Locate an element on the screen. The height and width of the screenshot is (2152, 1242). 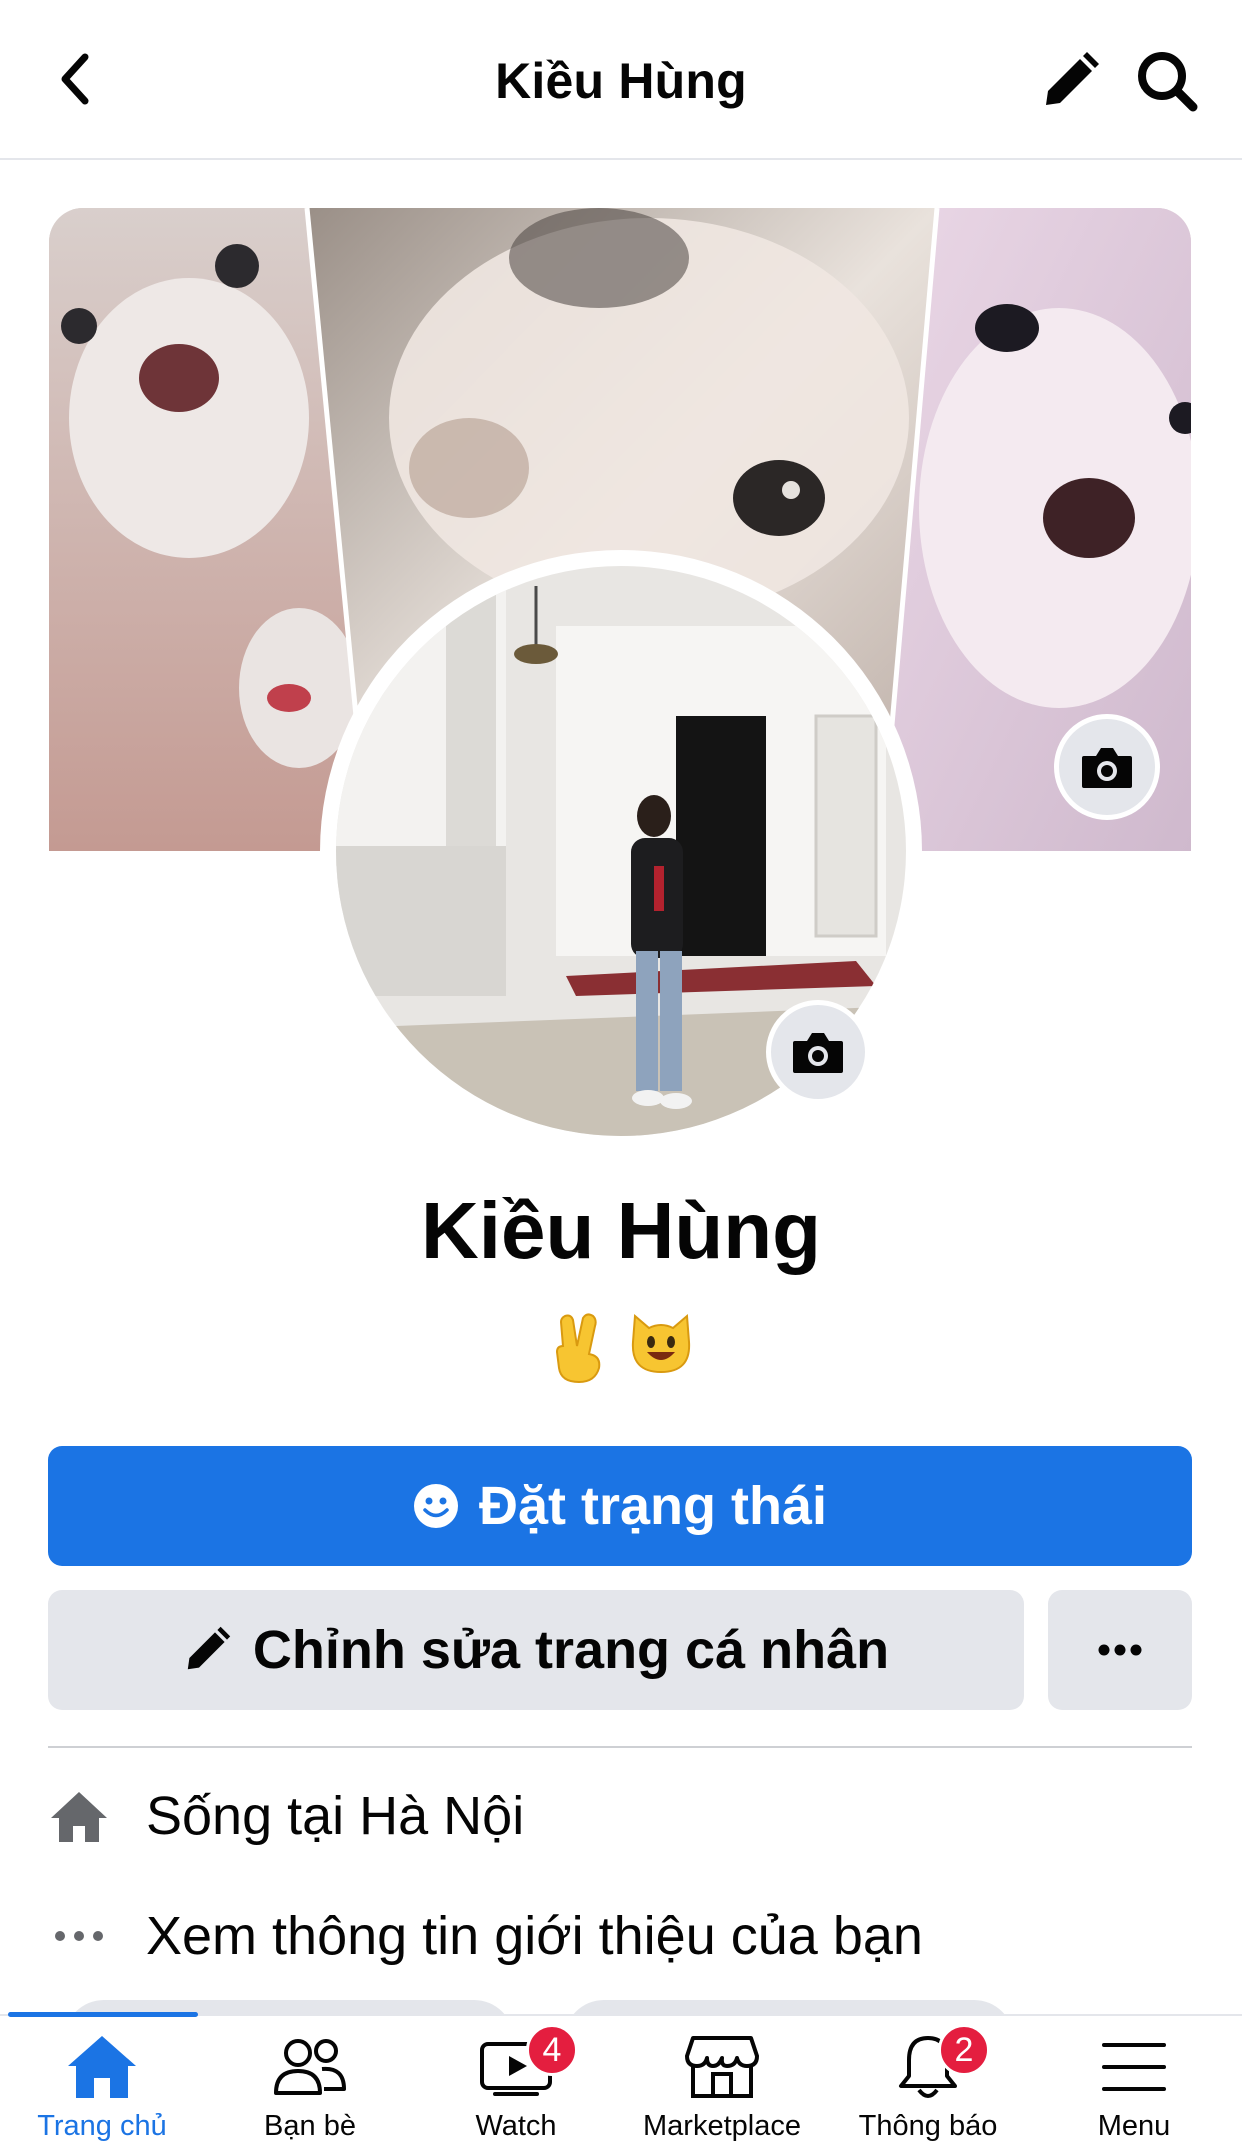
top-bar: Kiều Hùng is located at coordinates (621, 80).